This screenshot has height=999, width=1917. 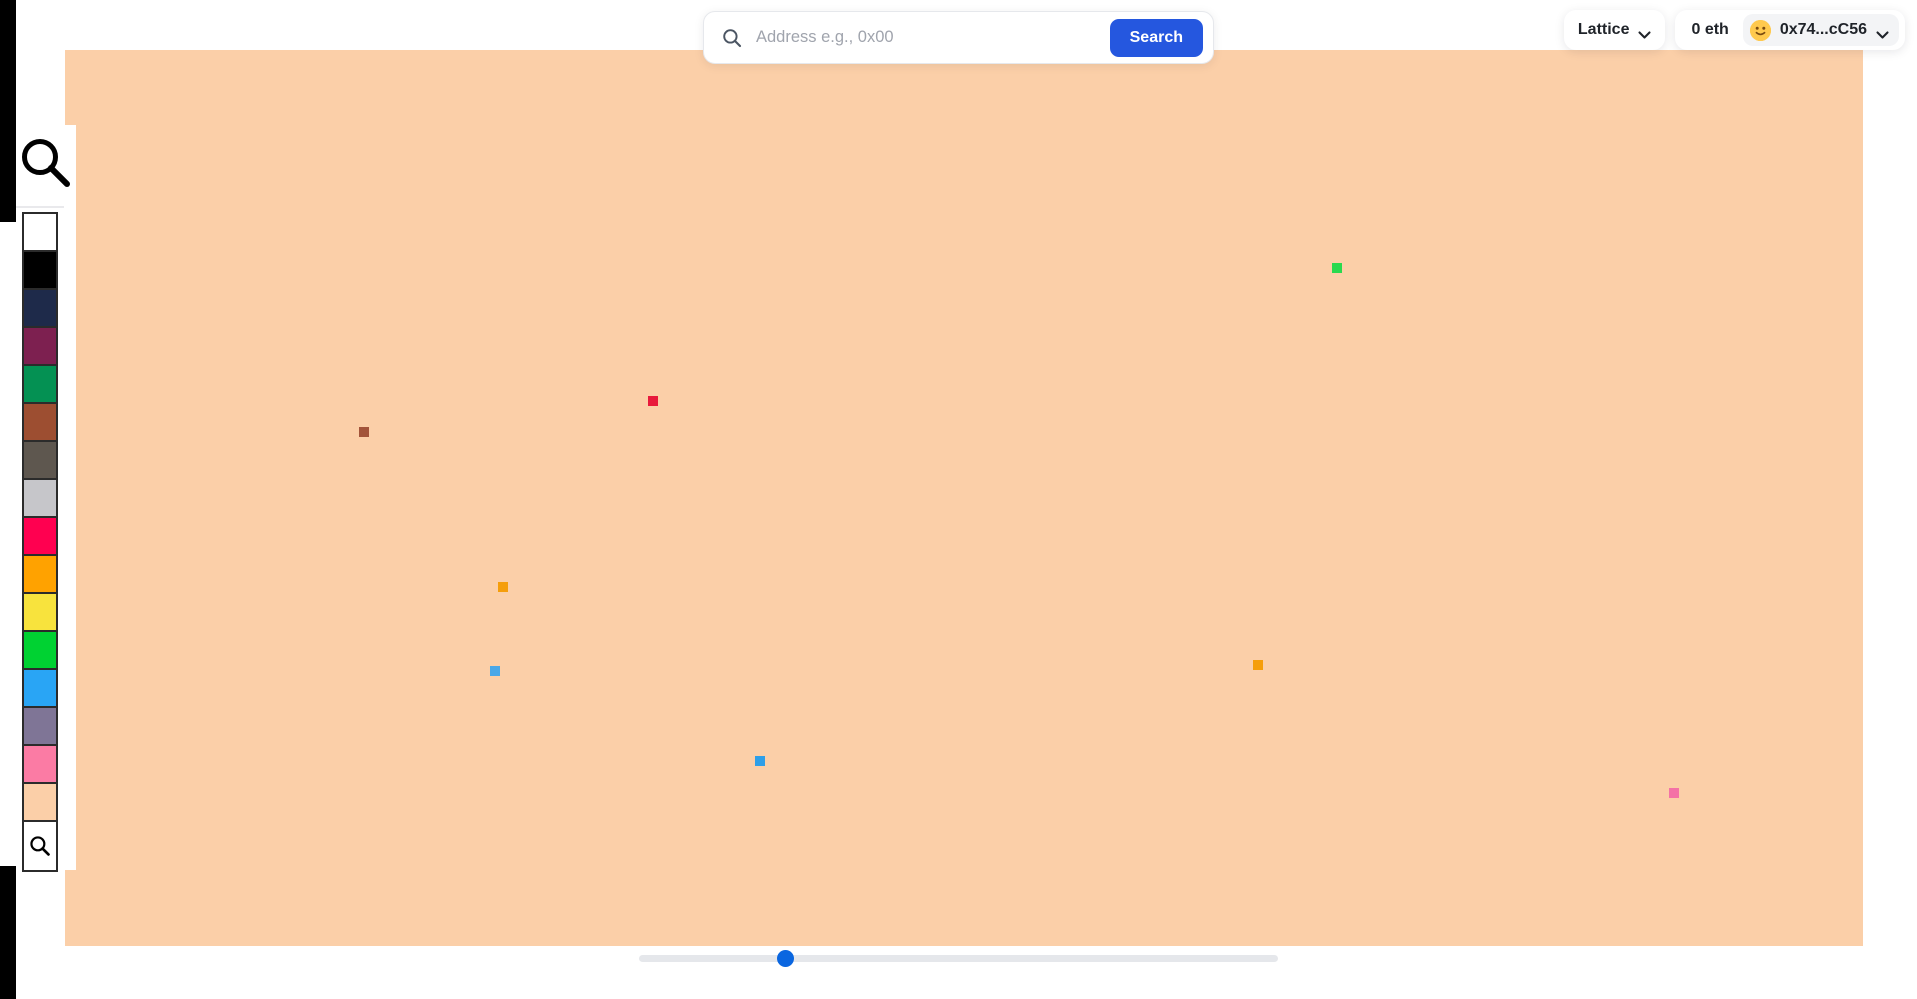 What do you see at coordinates (1823, 29) in the screenshot?
I see `wallet-address-label: 0x74...cC56` at bounding box center [1823, 29].